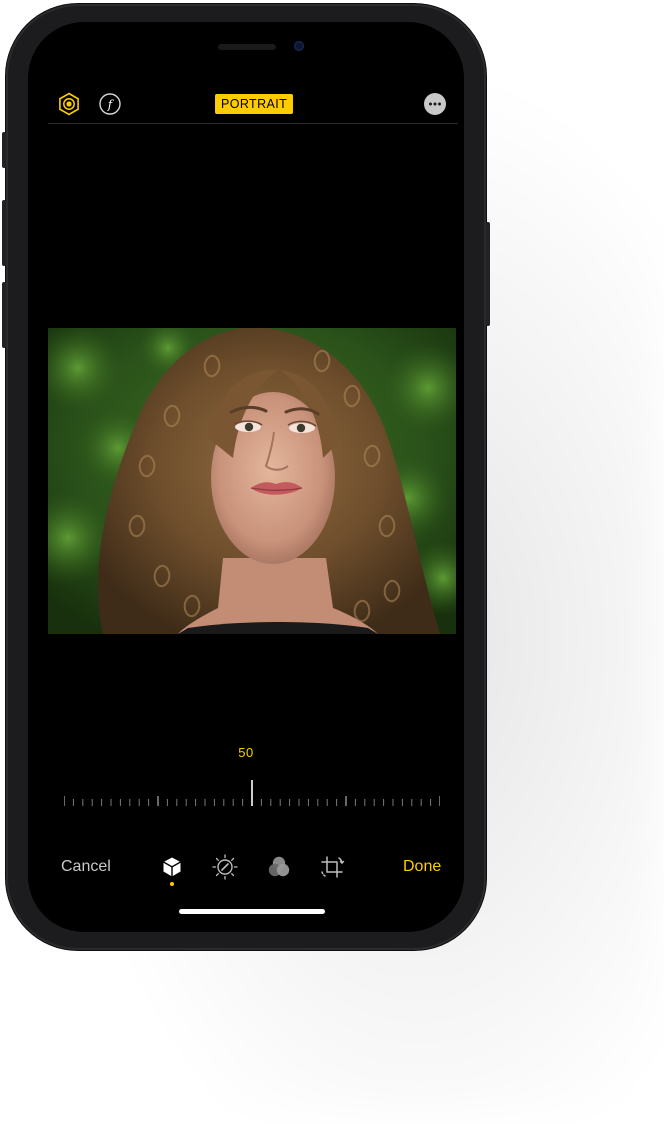 The width and height of the screenshot is (664, 1124). Describe the element at coordinates (4, 233) in the screenshot. I see `volume-up-button` at that location.